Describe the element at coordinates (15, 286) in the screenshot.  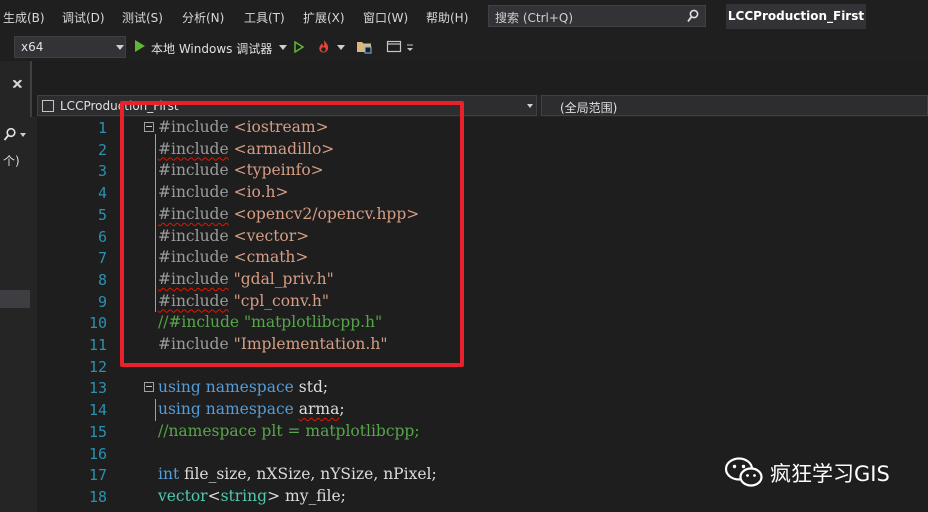
I see `left-tool-panel: ✕ 个)` at that location.